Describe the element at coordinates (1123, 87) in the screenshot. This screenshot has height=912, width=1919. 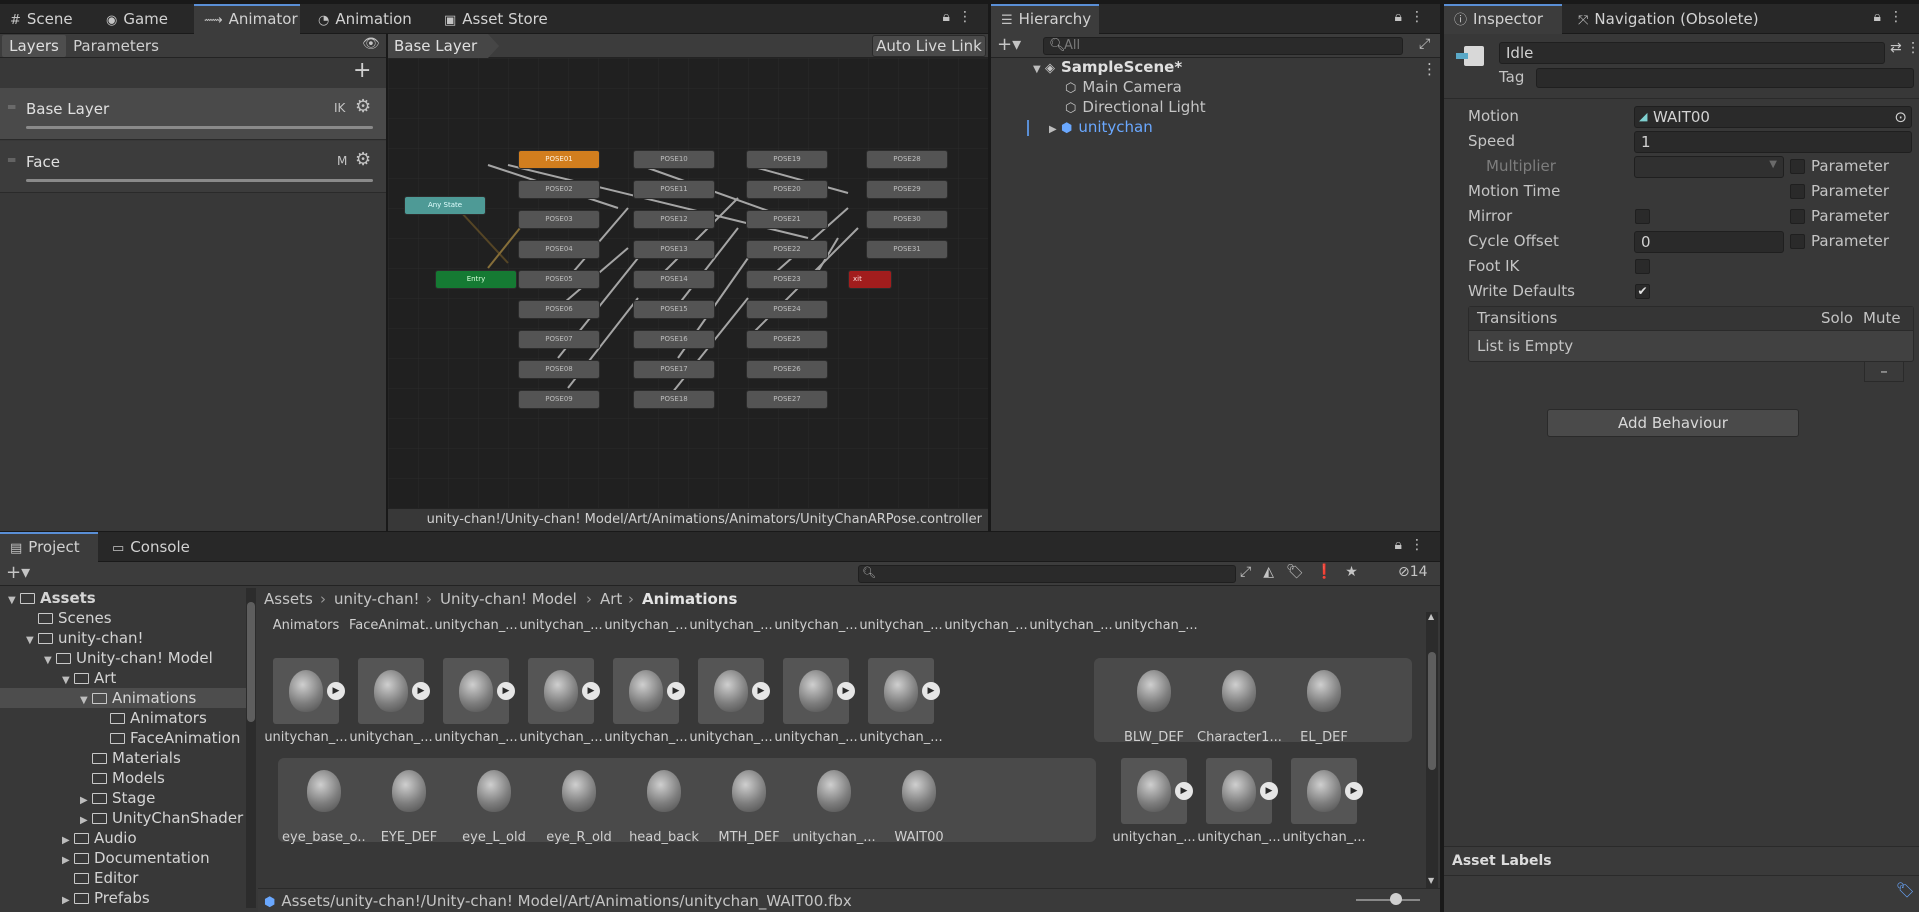
I see `hierarchy-item: ⬡ Main Camera` at that location.